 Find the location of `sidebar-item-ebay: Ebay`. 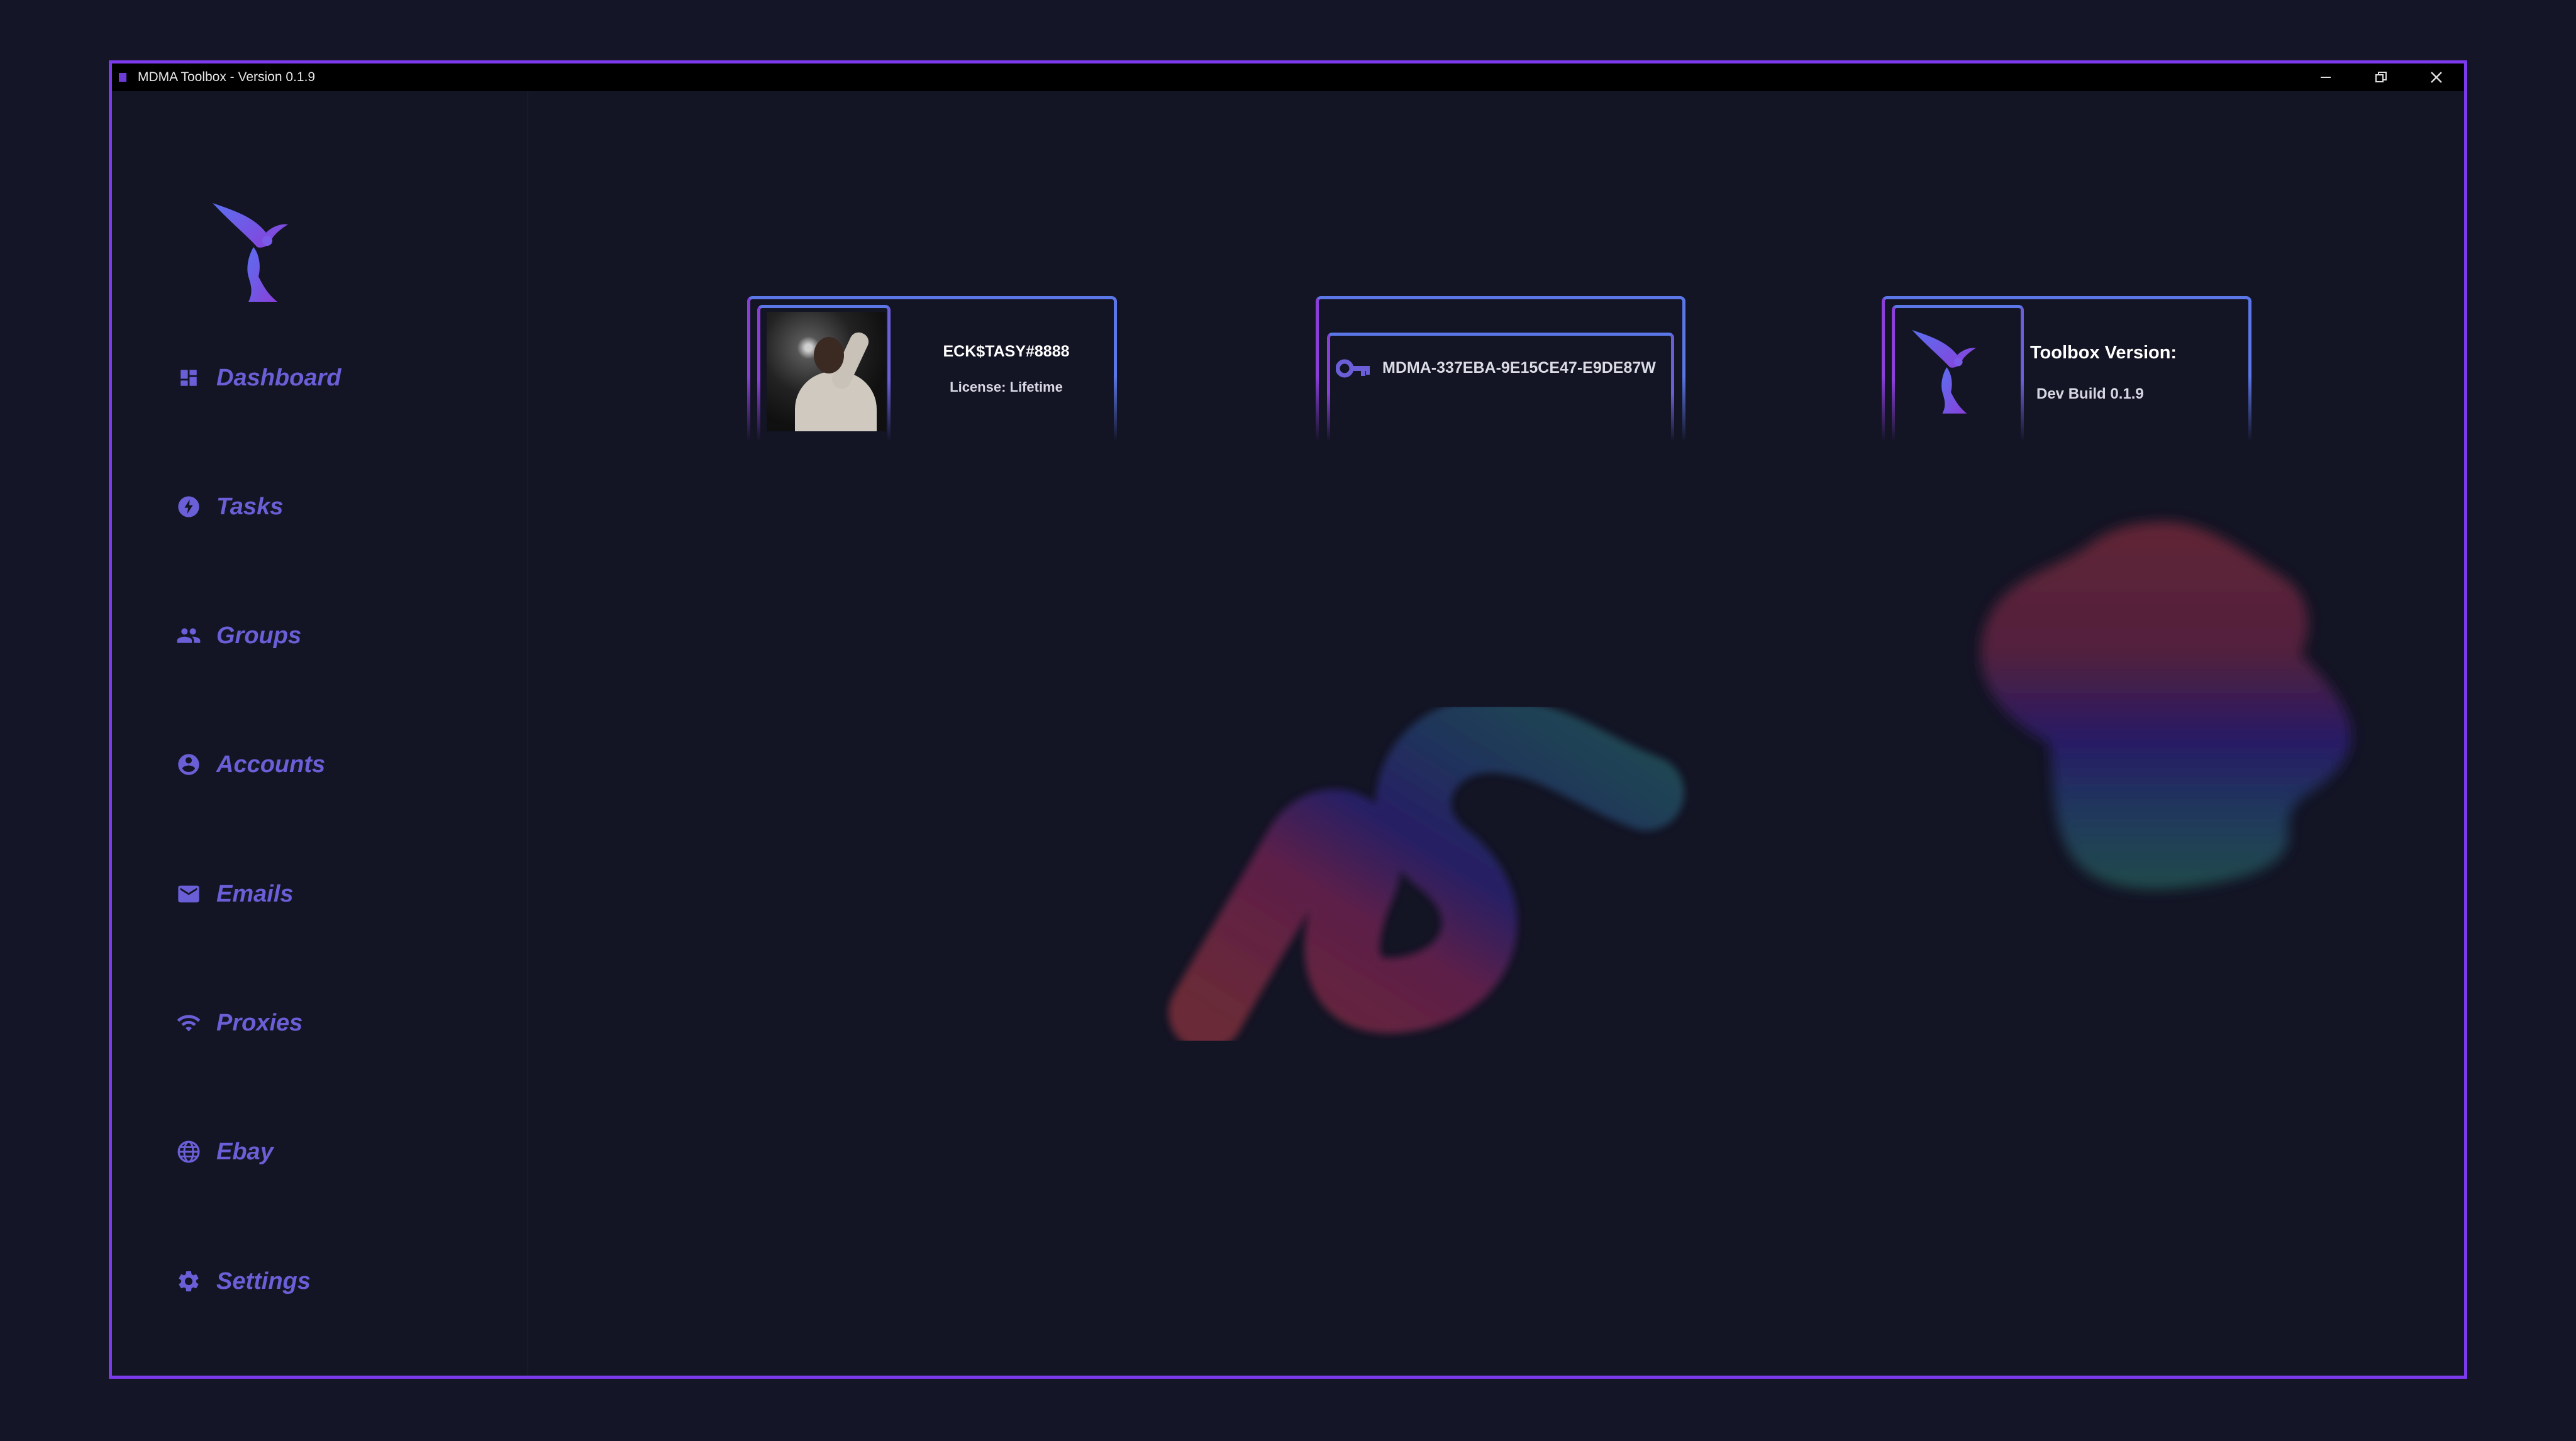

sidebar-item-ebay: Ebay is located at coordinates (224, 1152).